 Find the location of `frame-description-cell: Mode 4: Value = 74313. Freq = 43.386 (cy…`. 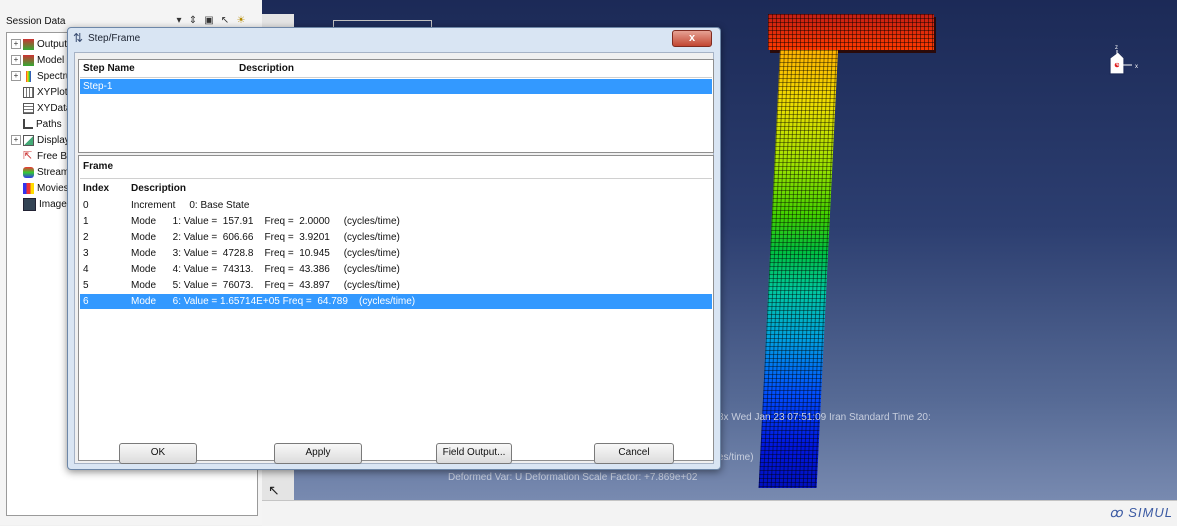

frame-description-cell: Mode 4: Value = 74313. Freq = 43.386 (cy… is located at coordinates (265, 269).